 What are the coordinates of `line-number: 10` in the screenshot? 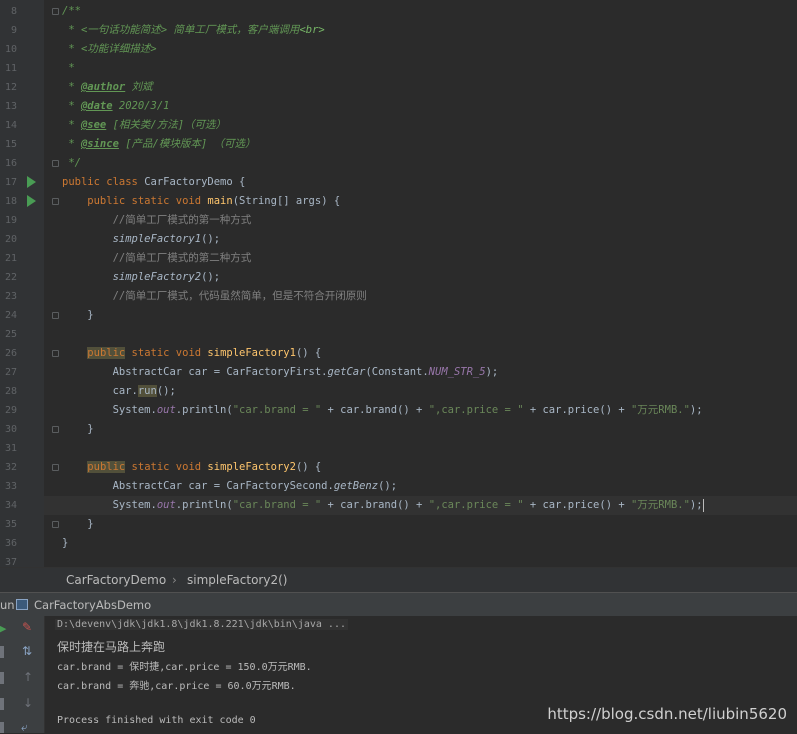 It's located at (10, 49).